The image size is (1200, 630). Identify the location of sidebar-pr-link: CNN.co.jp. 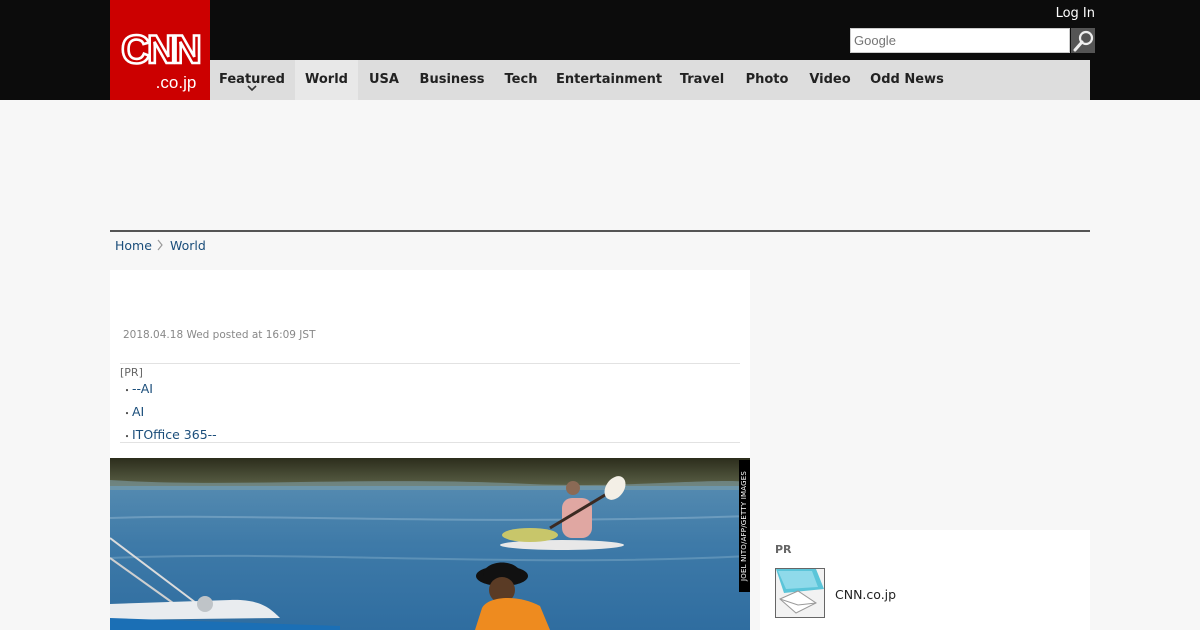
(865, 594).